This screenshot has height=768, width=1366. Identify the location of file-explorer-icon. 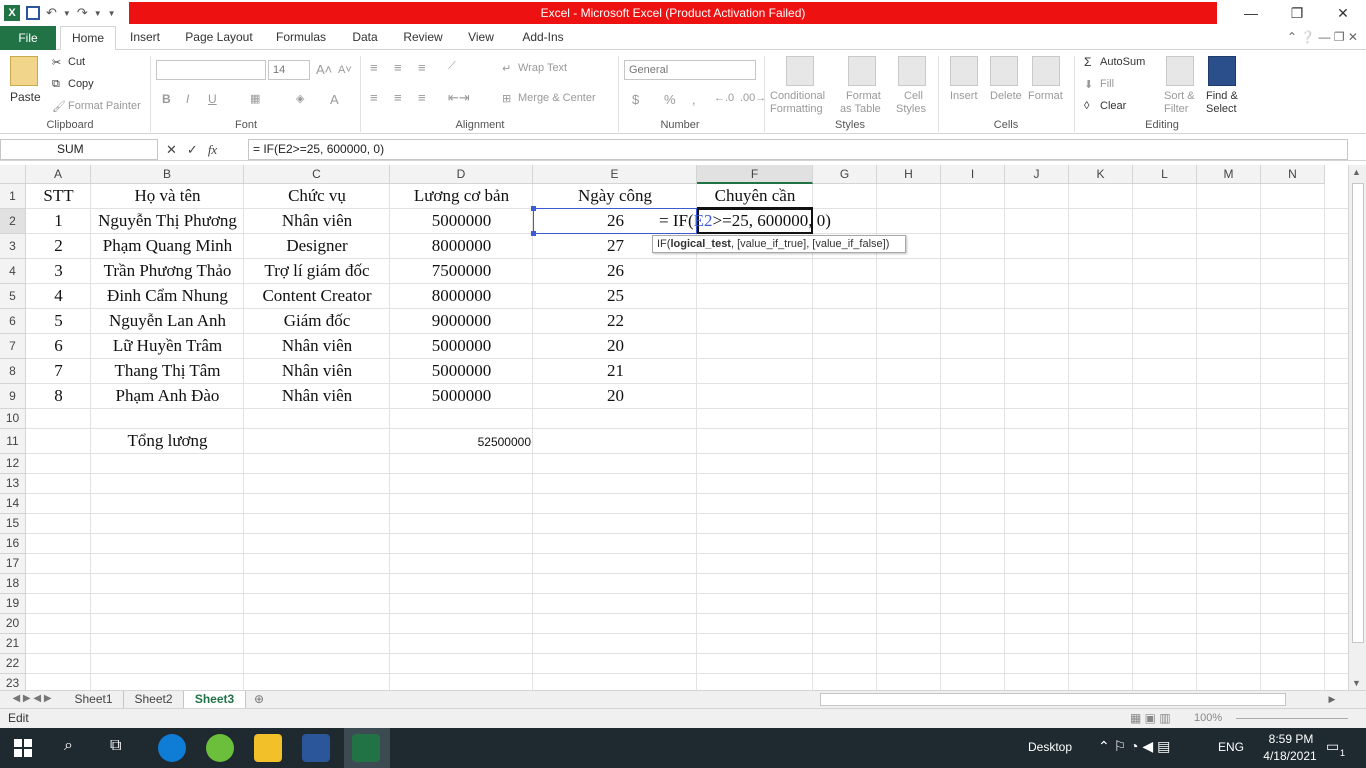
(268, 748).